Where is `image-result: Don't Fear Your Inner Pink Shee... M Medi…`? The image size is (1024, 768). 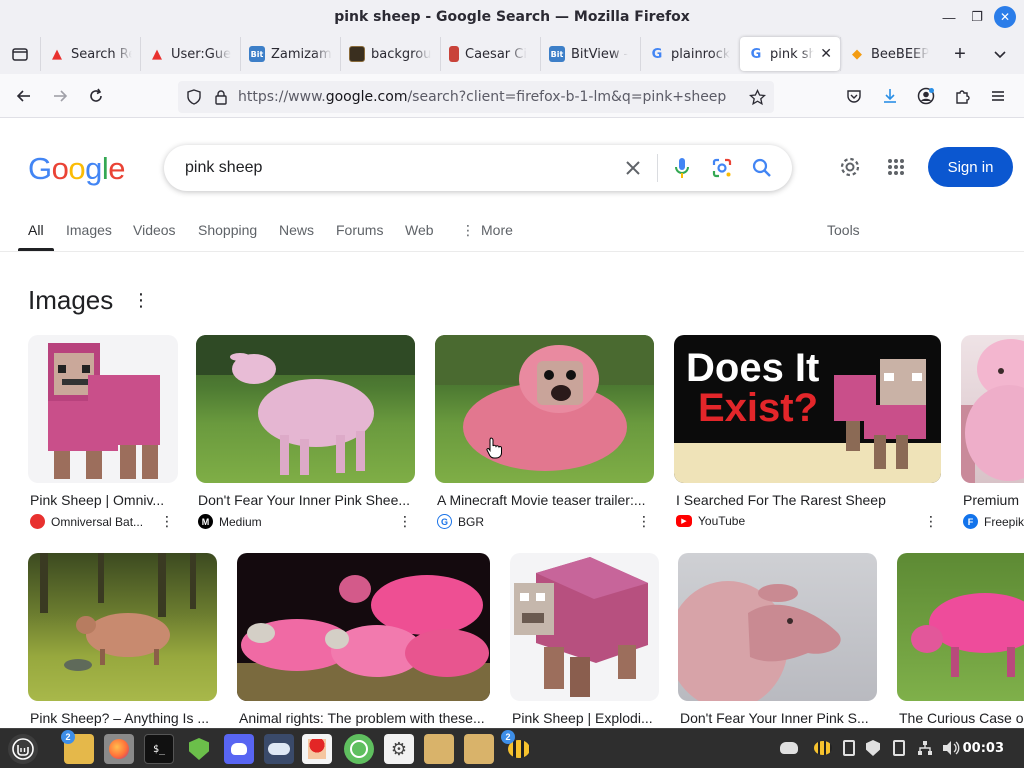 image-result: Don't Fear Your Inner Pink Shee... M Medi… is located at coordinates (306, 435).